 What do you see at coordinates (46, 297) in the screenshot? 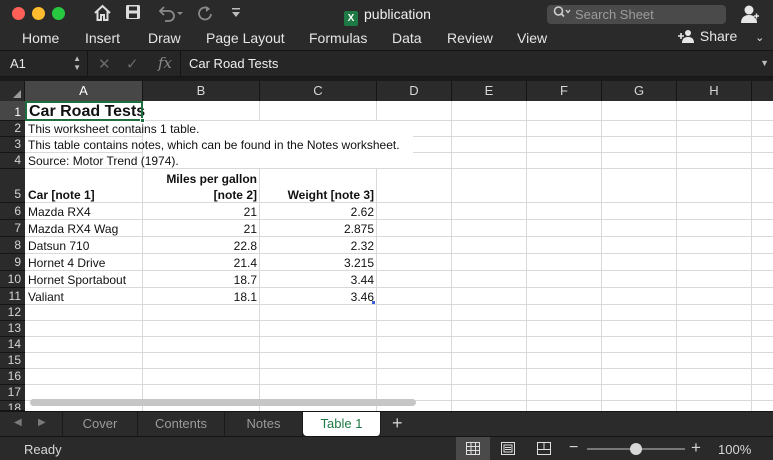
I see `cell-car: Valiant` at bounding box center [46, 297].